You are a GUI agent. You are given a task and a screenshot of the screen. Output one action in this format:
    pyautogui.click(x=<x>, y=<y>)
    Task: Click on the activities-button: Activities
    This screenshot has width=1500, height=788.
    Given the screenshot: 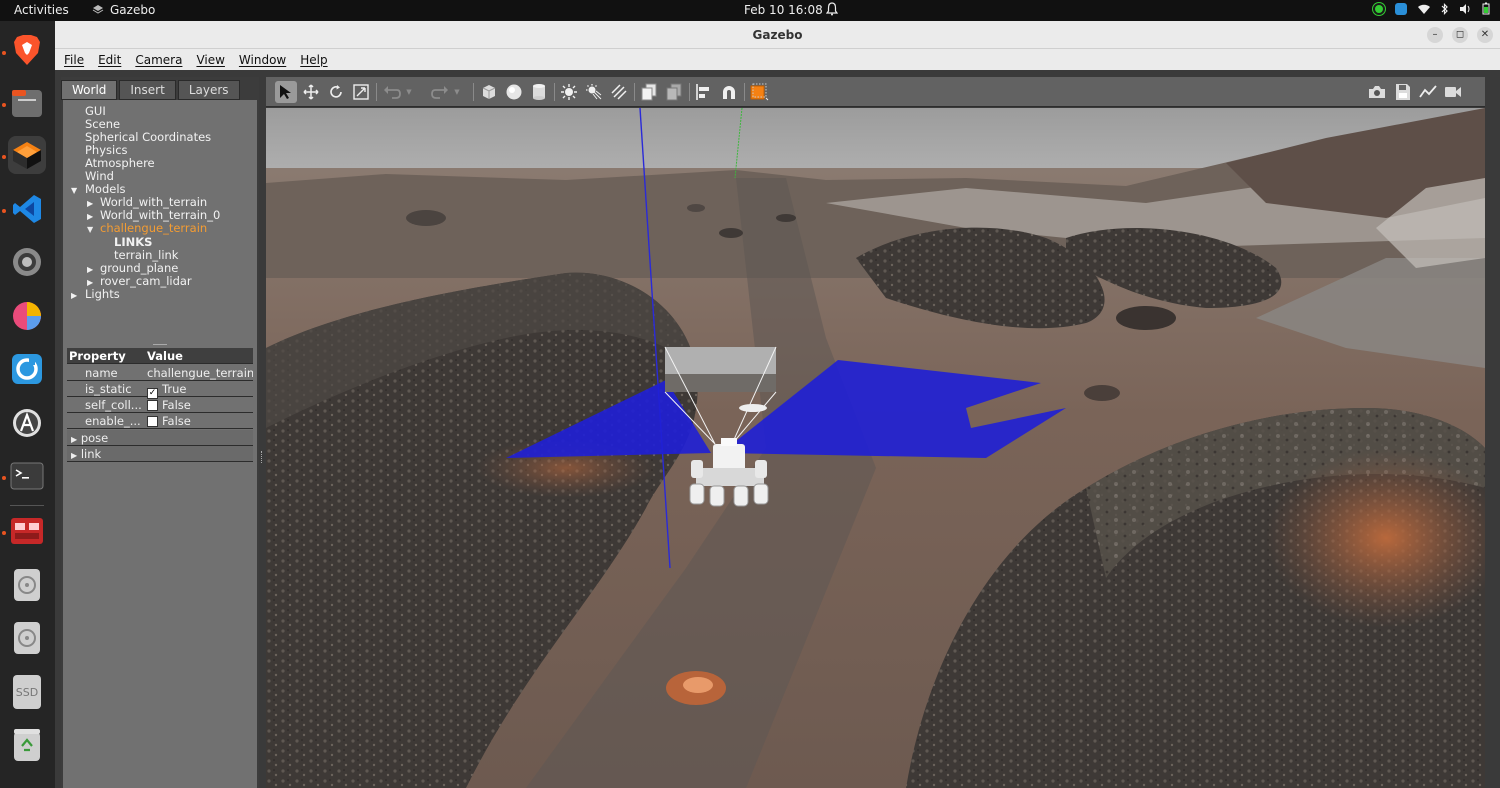 What is the action you would take?
    pyautogui.click(x=41, y=10)
    